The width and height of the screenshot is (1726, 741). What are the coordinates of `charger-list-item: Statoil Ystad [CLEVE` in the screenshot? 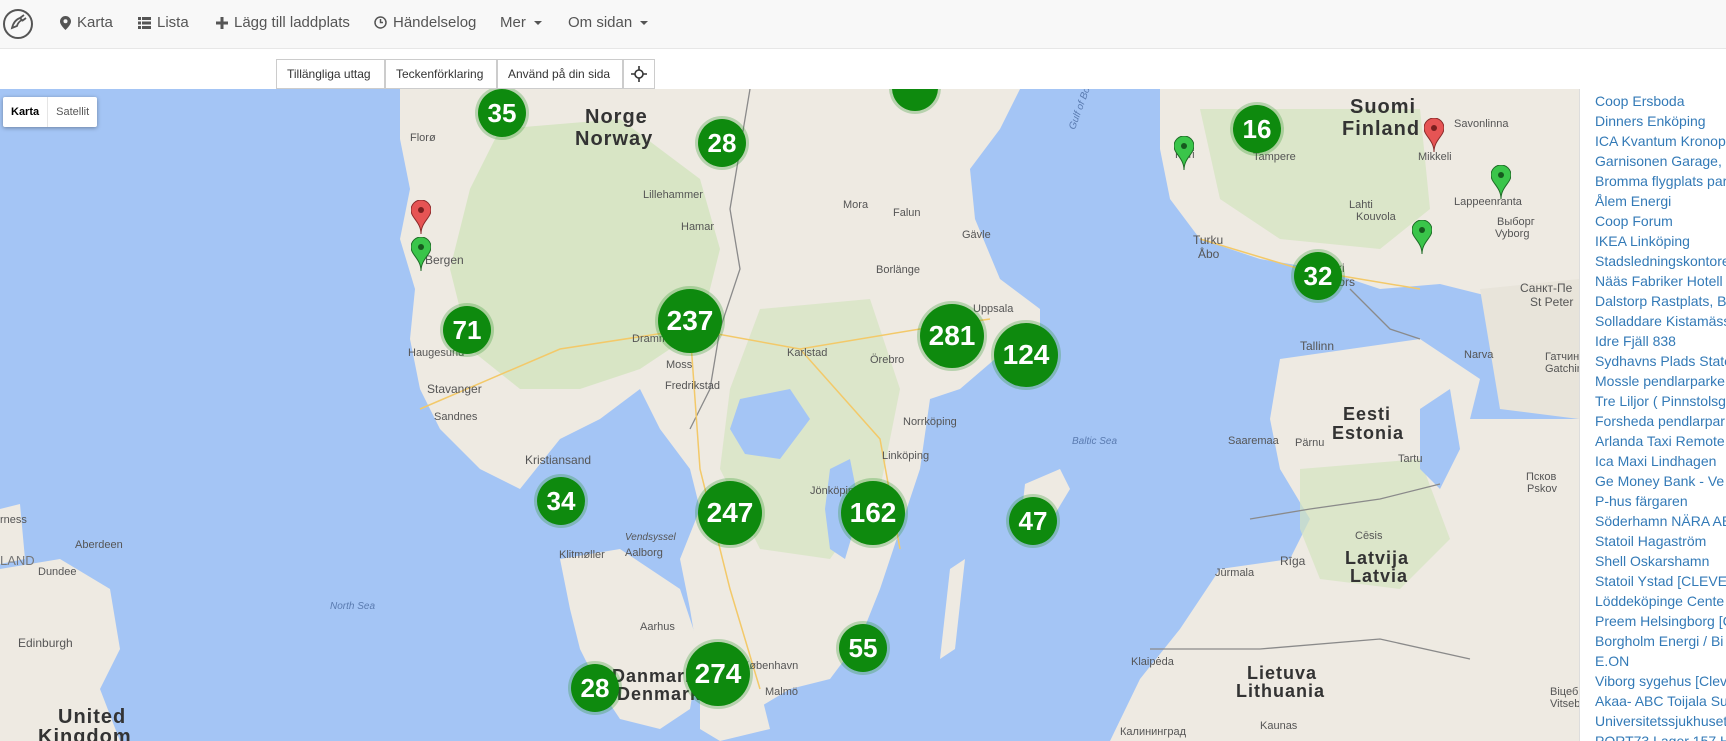 It's located at (1660, 581).